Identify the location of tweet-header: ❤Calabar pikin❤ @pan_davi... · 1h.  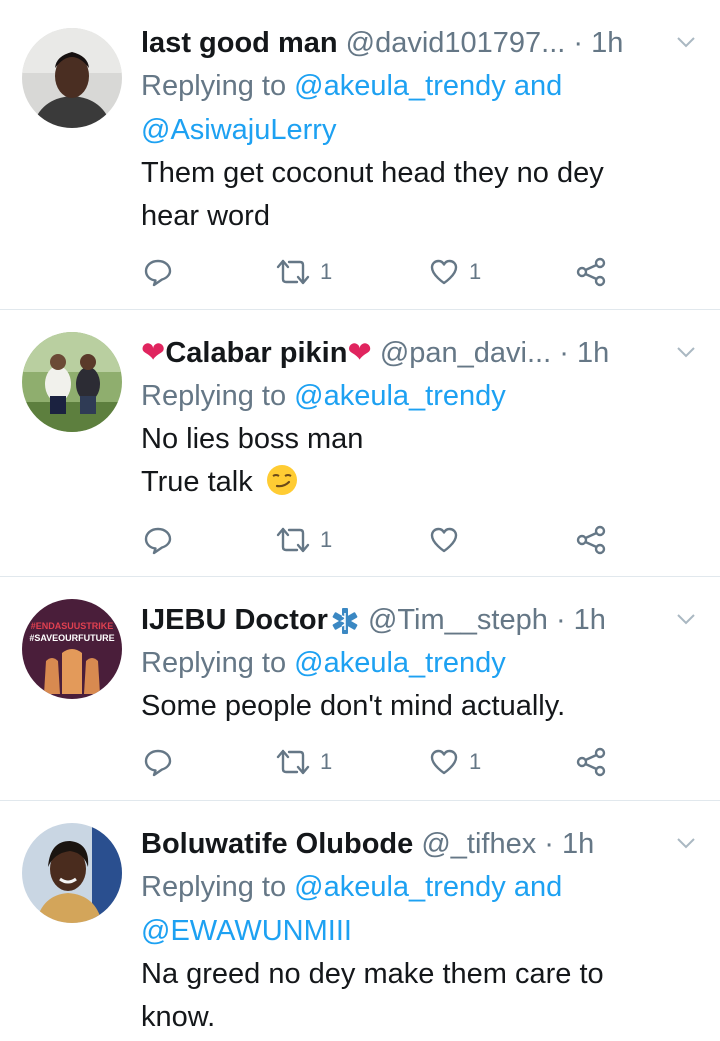
(420, 353).